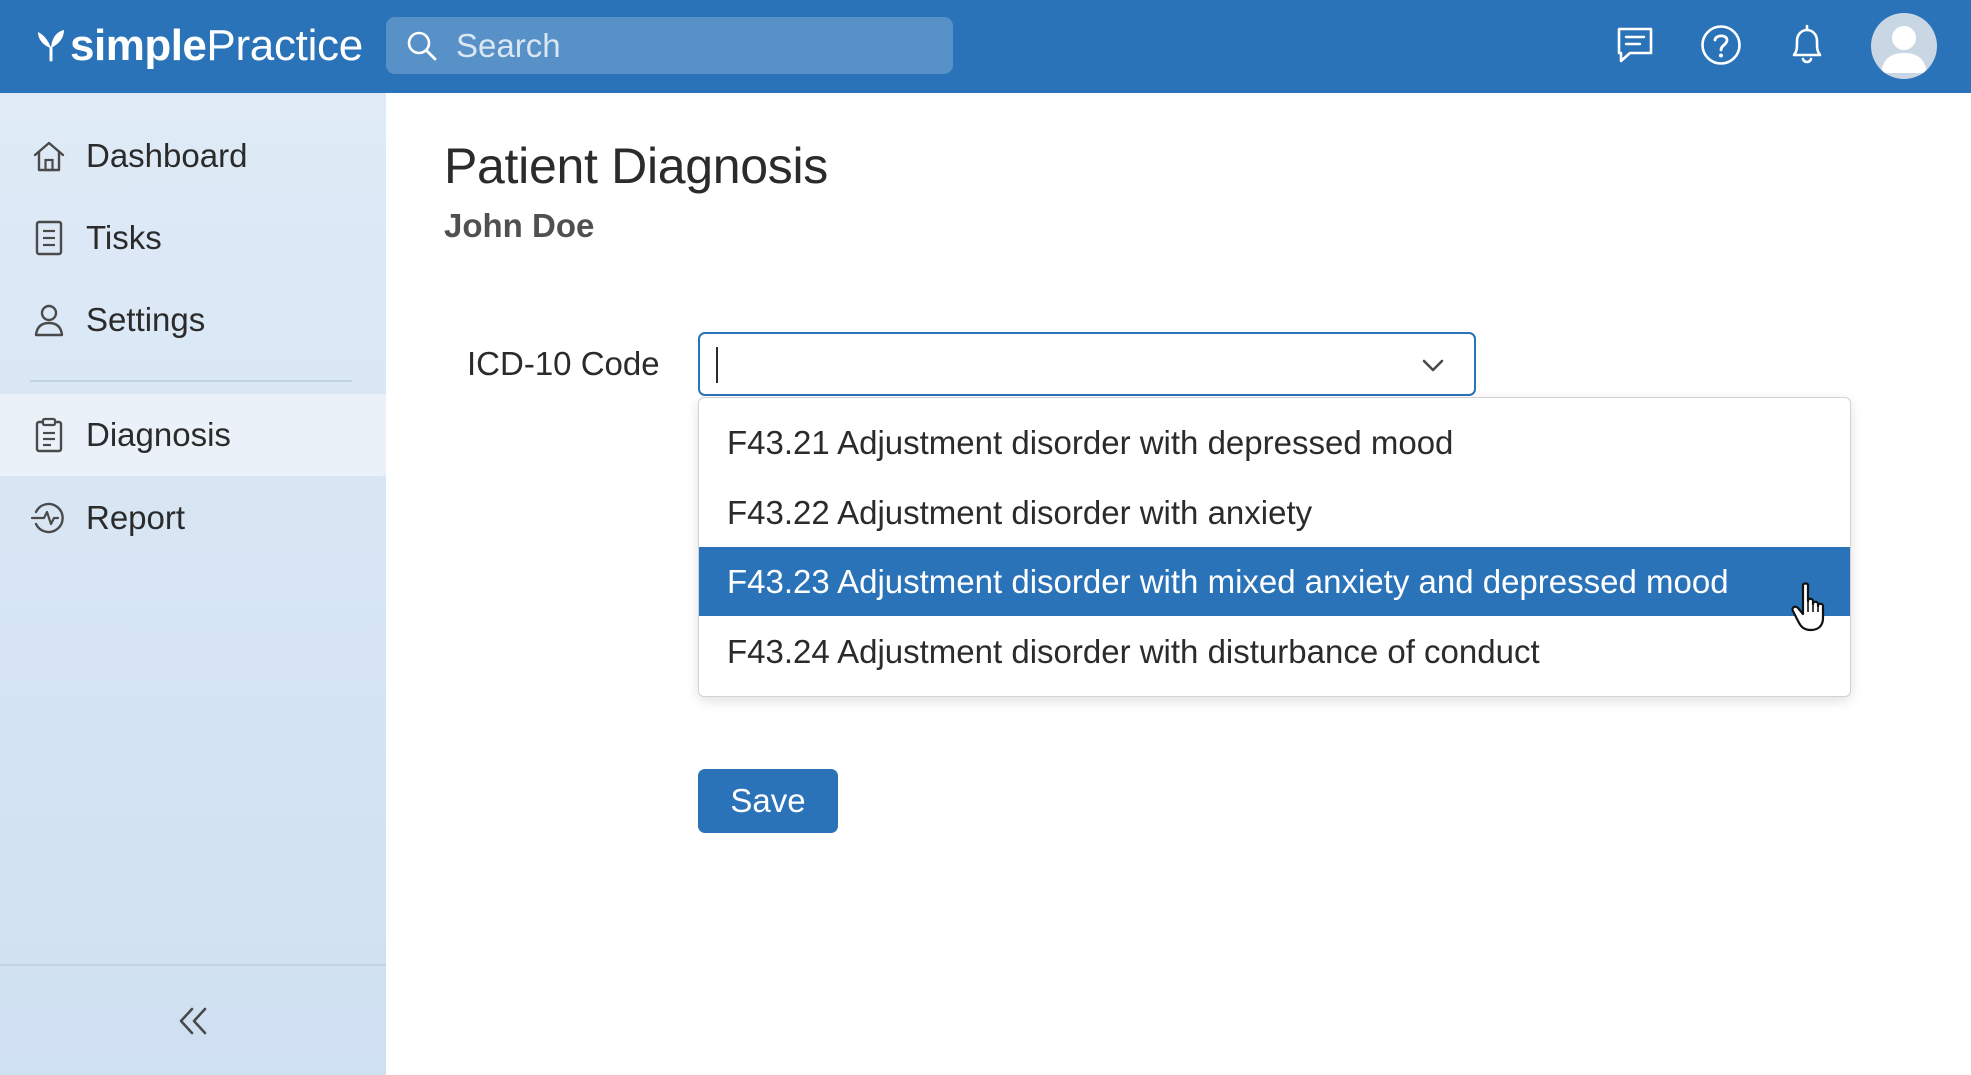  Describe the element at coordinates (49, 320) in the screenshot. I see `person-icon` at that location.